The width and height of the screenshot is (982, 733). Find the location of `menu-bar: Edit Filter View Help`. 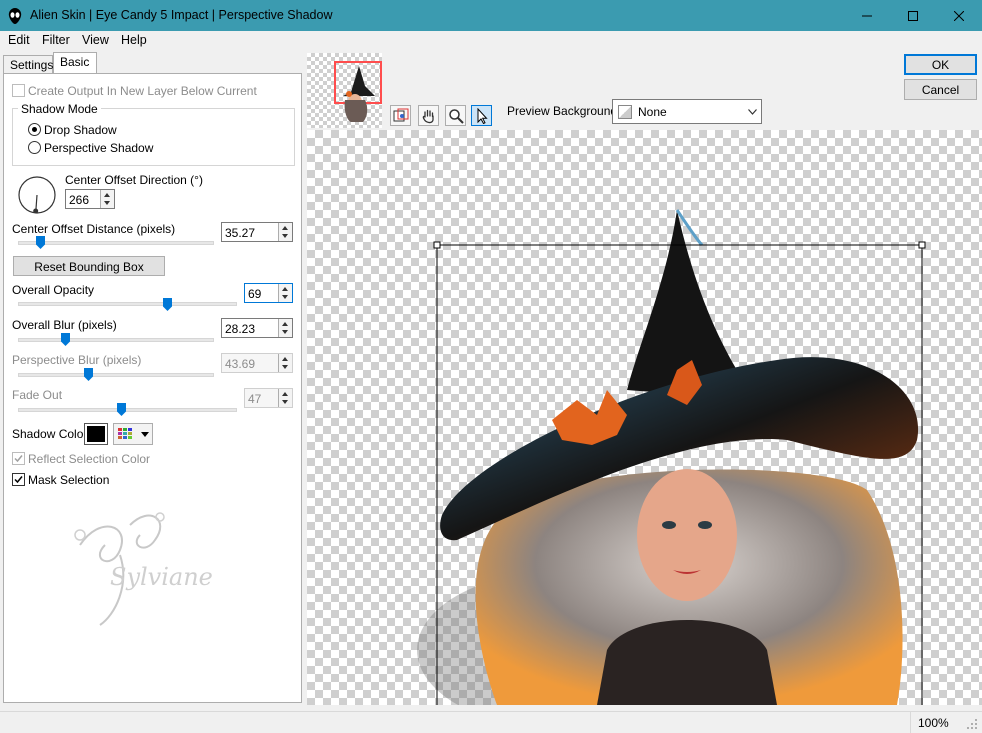

menu-bar: Edit Filter View Help is located at coordinates (491, 41).